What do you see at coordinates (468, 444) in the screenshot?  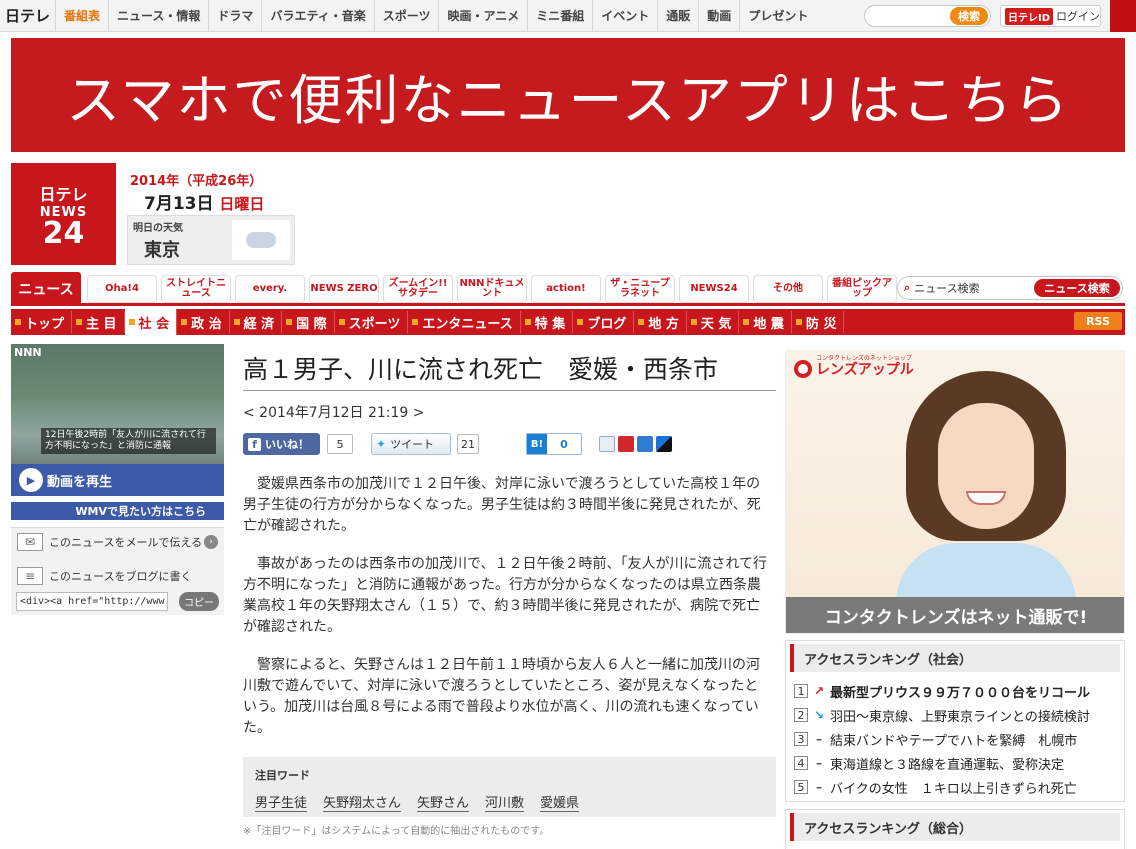 I see `tweet-count: 21` at bounding box center [468, 444].